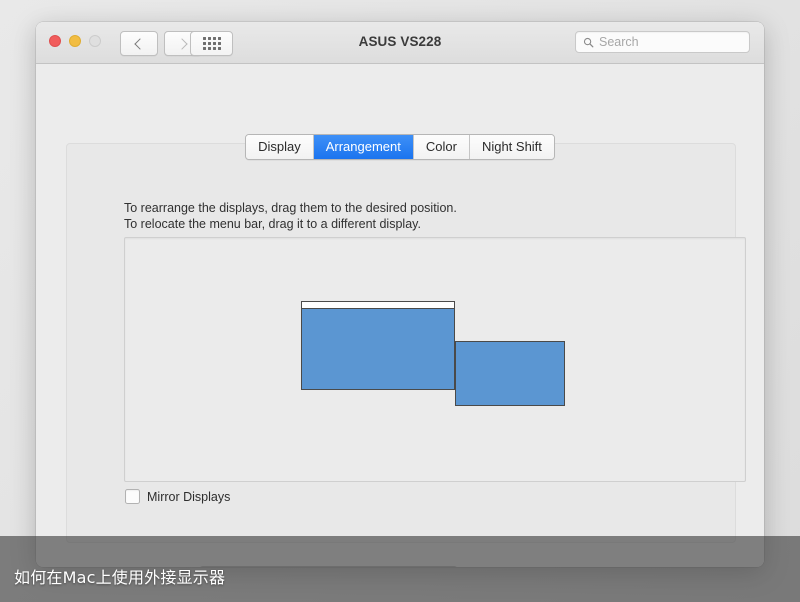 The width and height of the screenshot is (800, 602). I want to click on tab-night-shift: Night Shift, so click(511, 147).